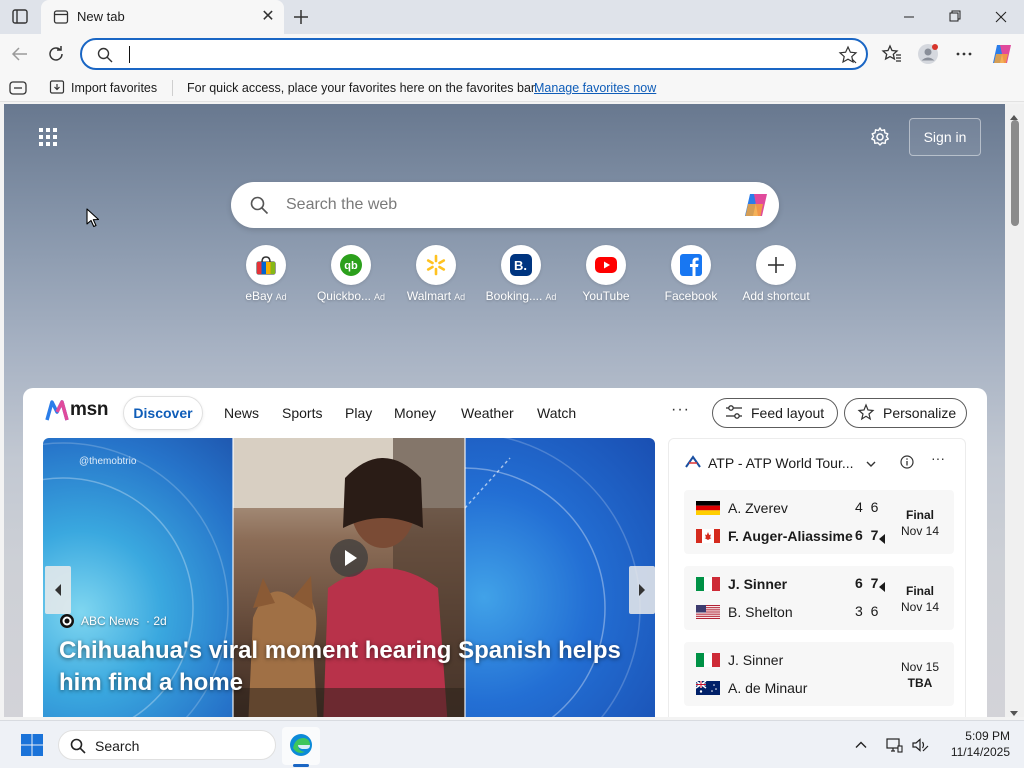 The image size is (1024, 768). What do you see at coordinates (505, 205) in the screenshot?
I see `web-search-box: Search the web` at bounding box center [505, 205].